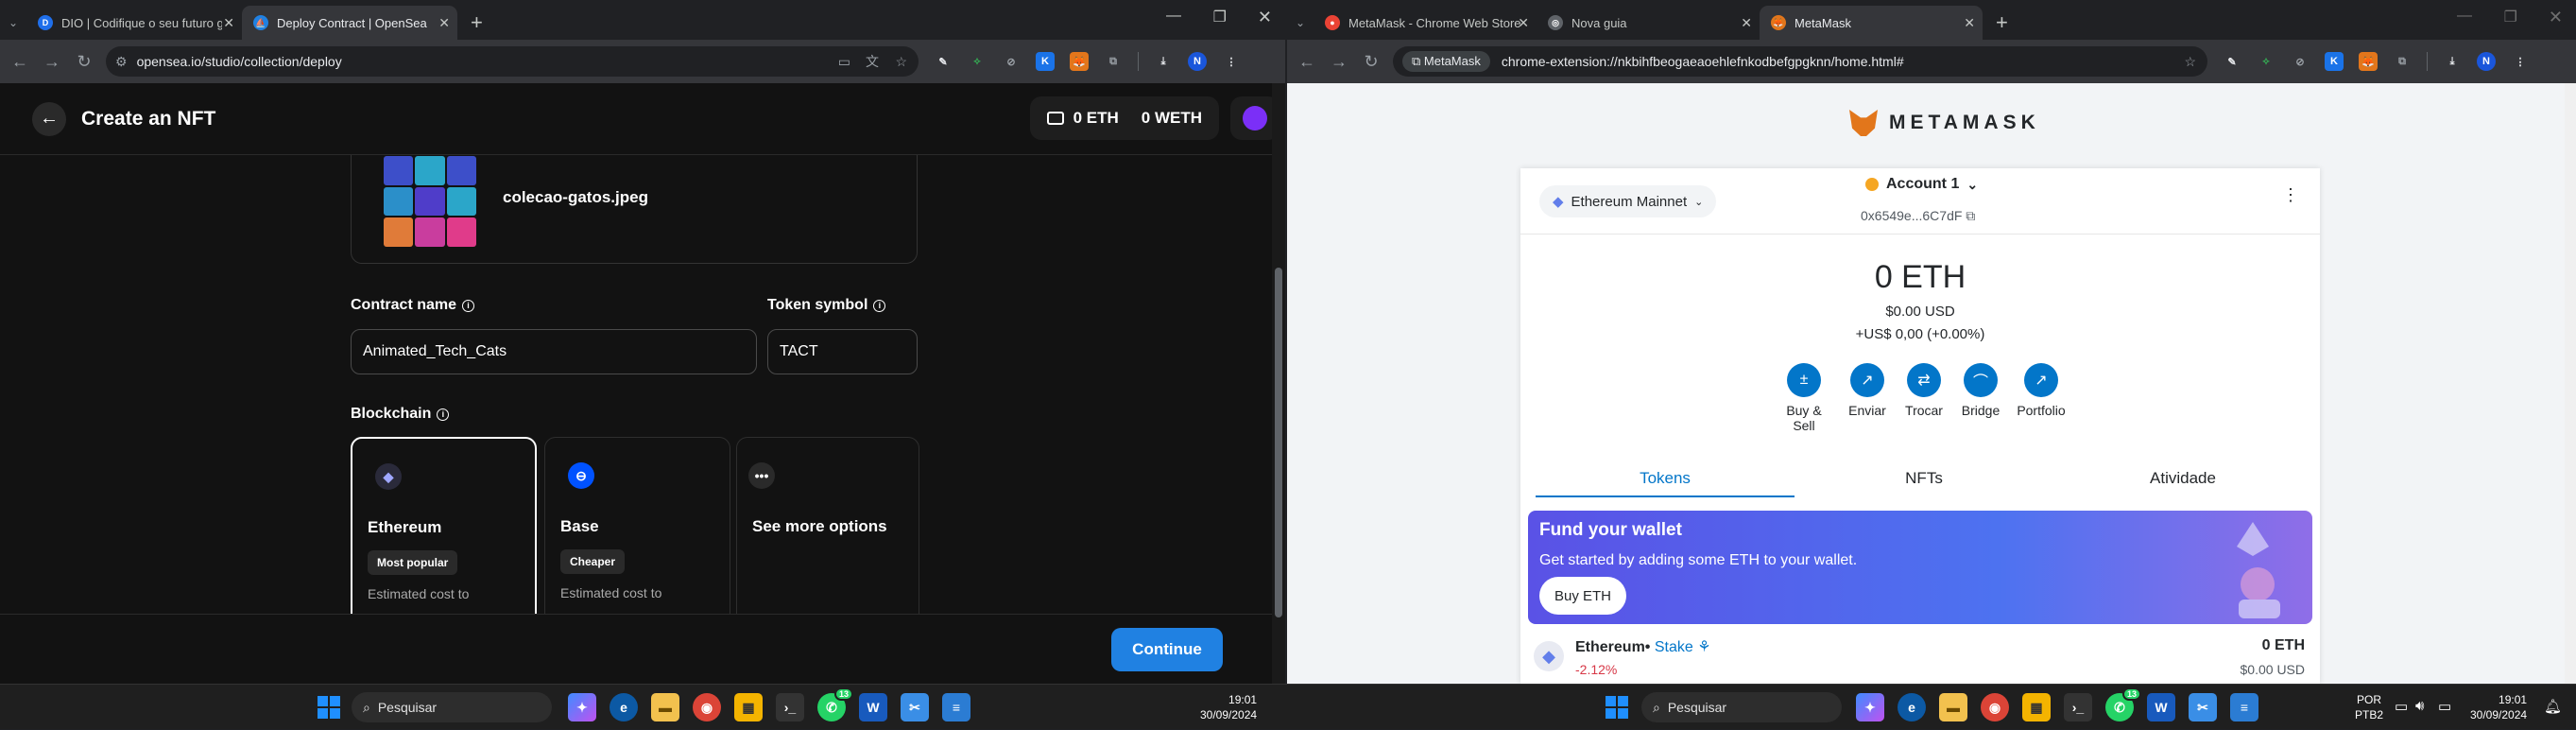 The image size is (2576, 730). What do you see at coordinates (1674, 647) in the screenshot?
I see `stake-link: Stake` at bounding box center [1674, 647].